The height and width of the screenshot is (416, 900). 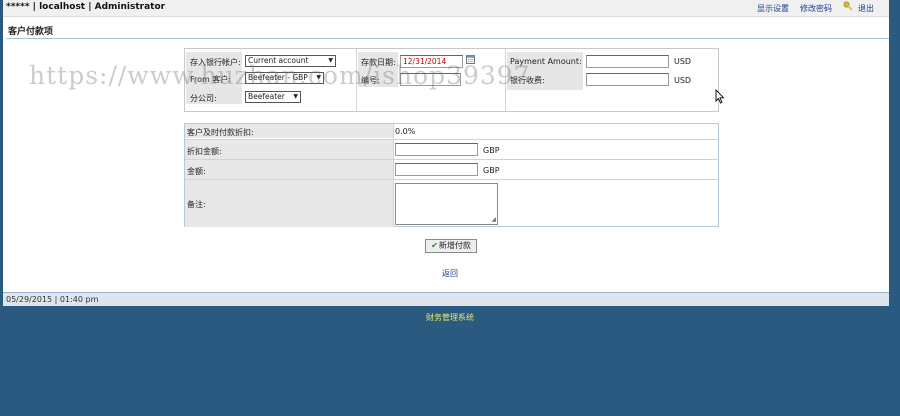 What do you see at coordinates (683, 80) in the screenshot?
I see `bank-charge-currency: USD` at bounding box center [683, 80].